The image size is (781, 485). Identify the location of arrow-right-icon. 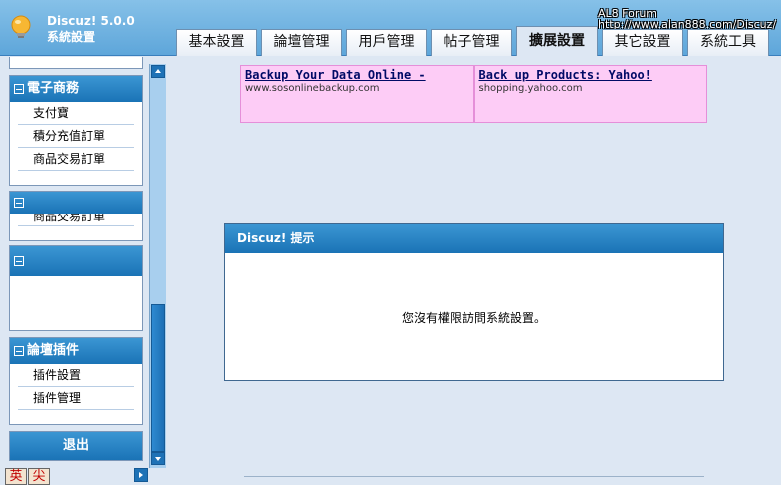
(141, 475).